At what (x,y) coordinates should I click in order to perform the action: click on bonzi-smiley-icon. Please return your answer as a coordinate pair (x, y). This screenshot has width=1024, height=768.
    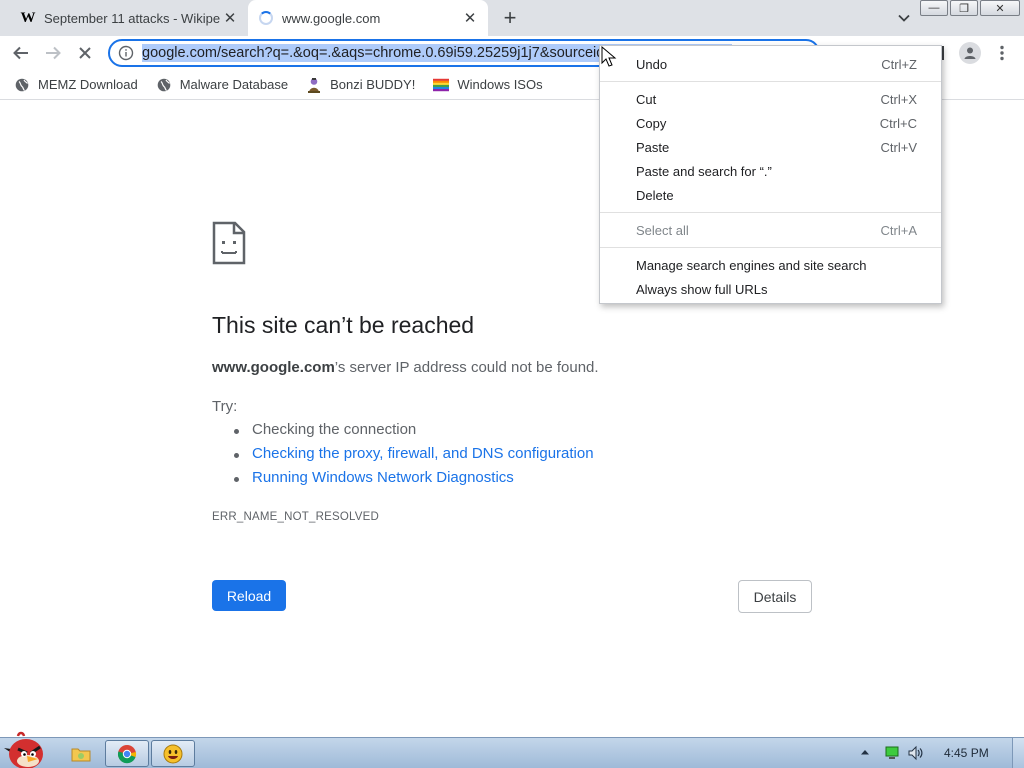
    Looking at the image, I should click on (173, 753).